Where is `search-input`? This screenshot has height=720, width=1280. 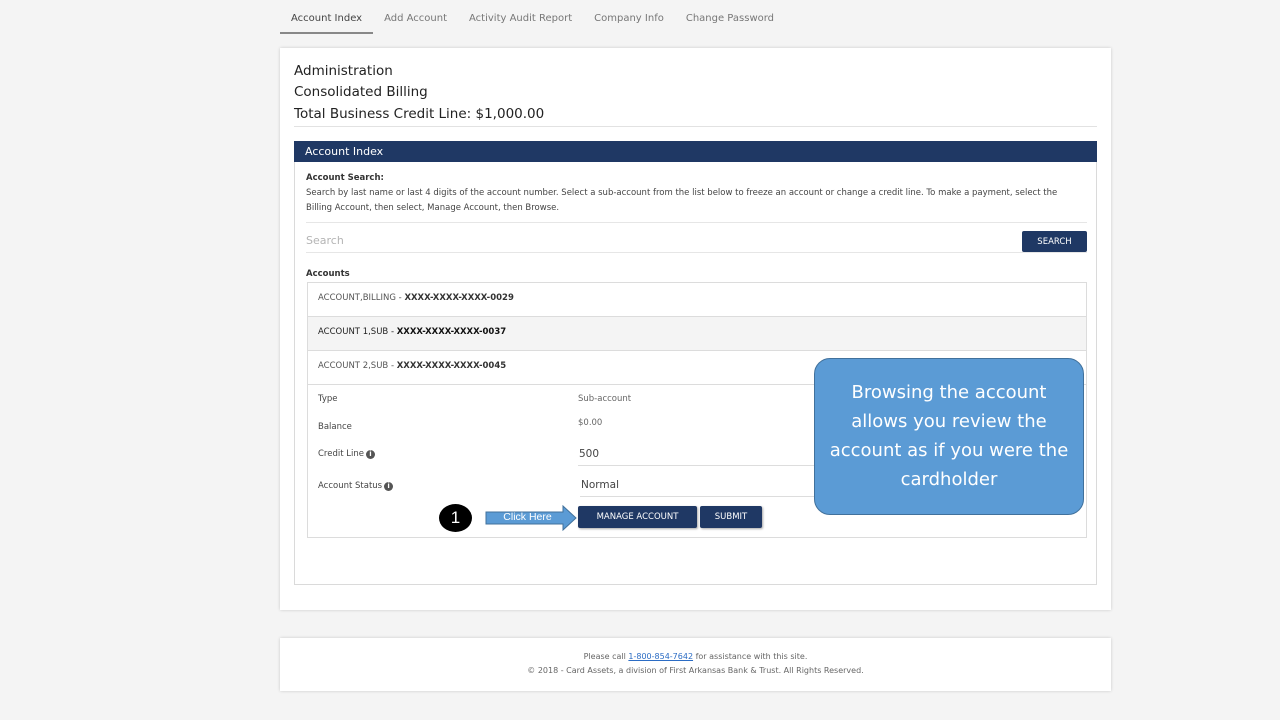 search-input is located at coordinates (656, 240).